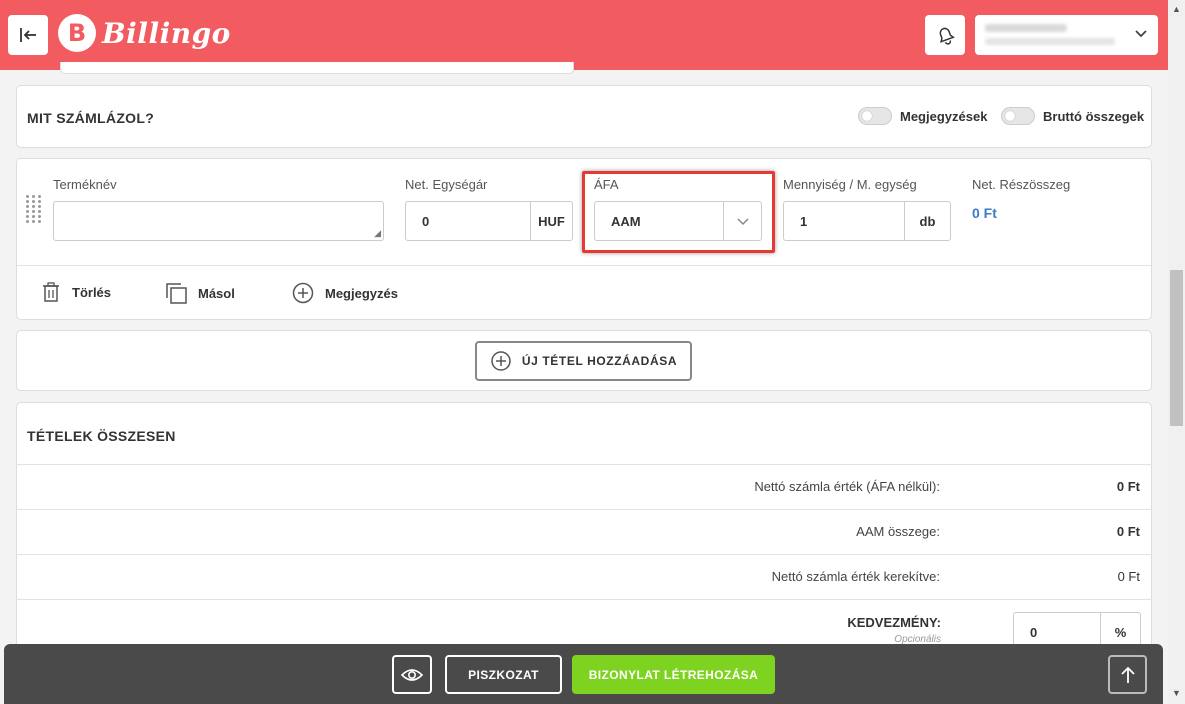  I want to click on user-menu, so click(1066, 35).